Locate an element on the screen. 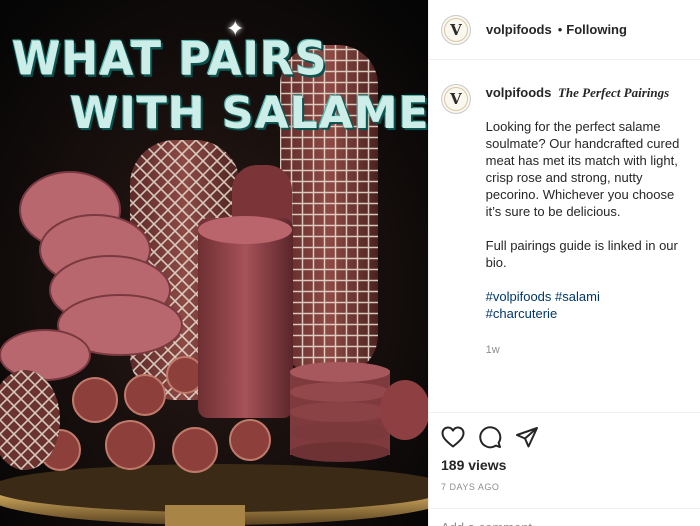 This screenshot has height=526, width=700. post-date: 7 DAYS AGO is located at coordinates (565, 487).